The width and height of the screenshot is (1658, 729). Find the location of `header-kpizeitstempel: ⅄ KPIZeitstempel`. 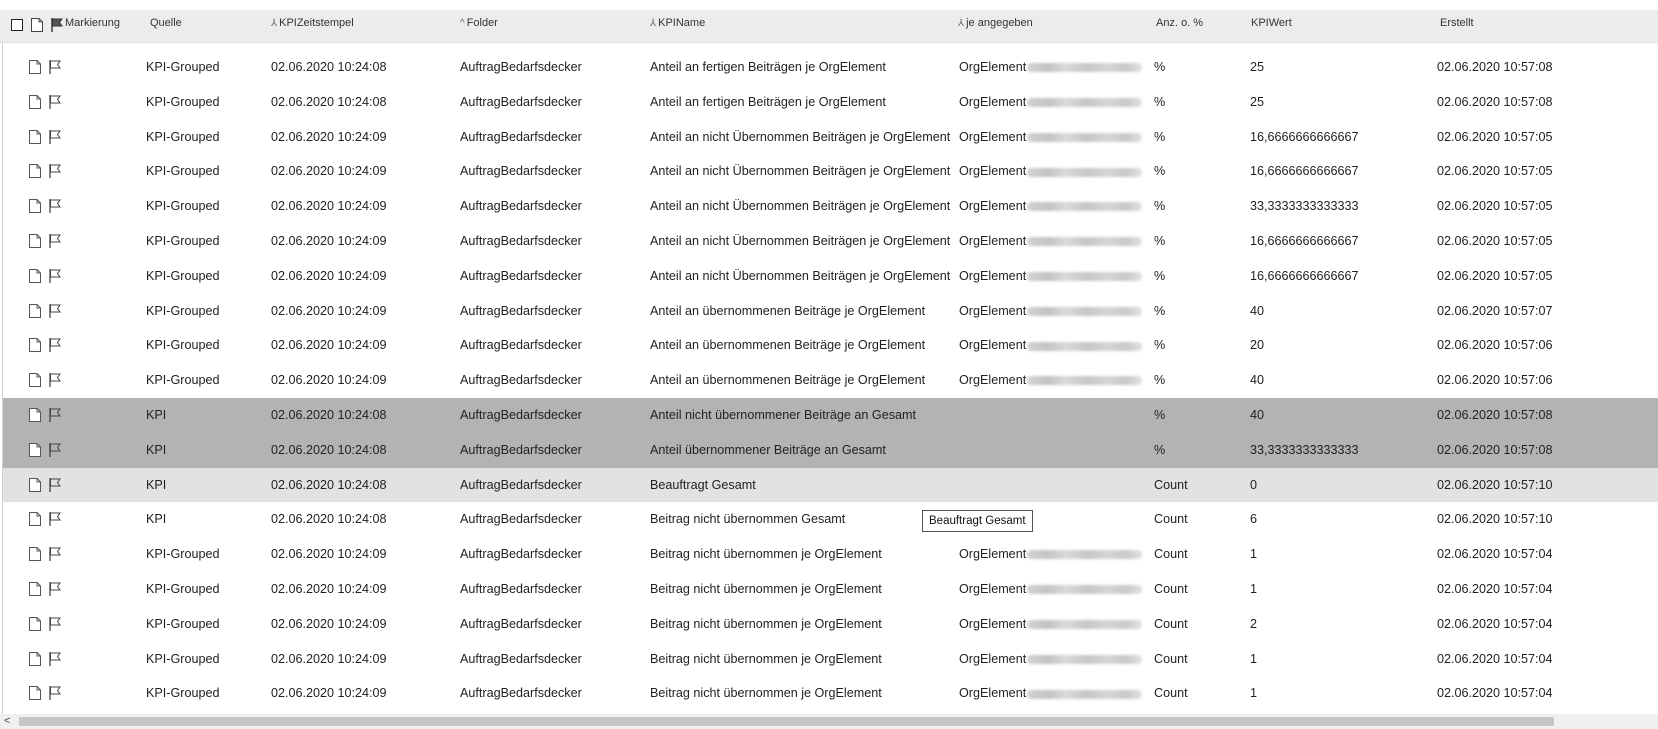

header-kpizeitstempel: ⅄ KPIZeitstempel is located at coordinates (312, 26).